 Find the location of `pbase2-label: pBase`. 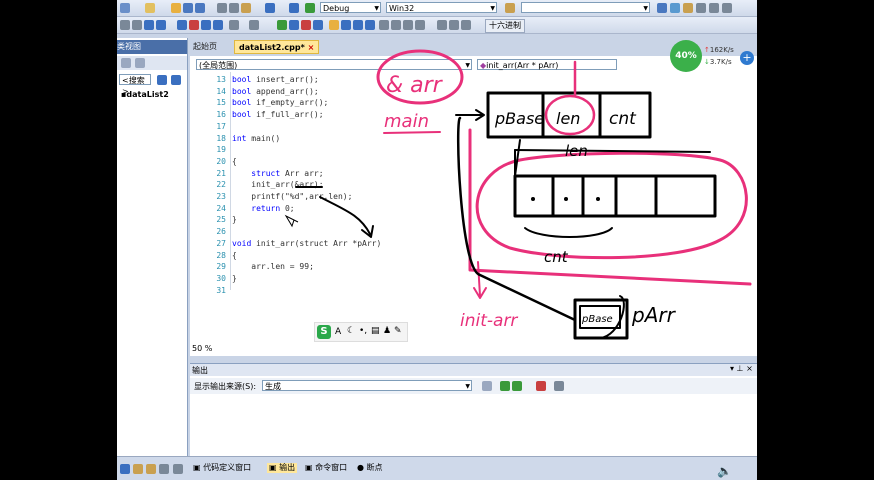

pbase2-label: pBase is located at coordinates (597, 319).